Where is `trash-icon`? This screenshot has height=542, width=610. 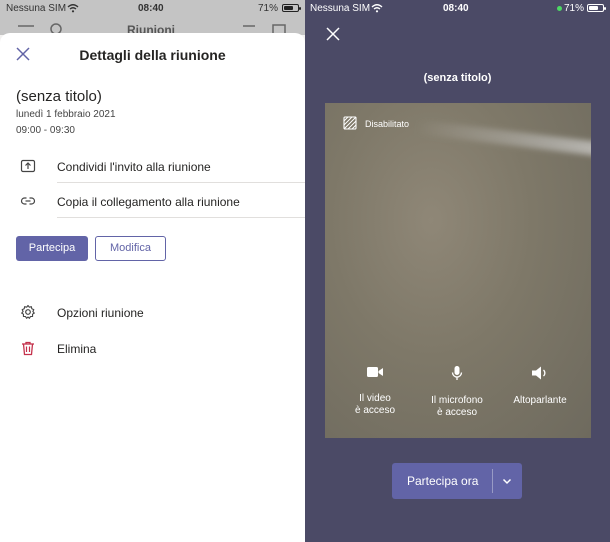
trash-icon is located at coordinates (28, 348).